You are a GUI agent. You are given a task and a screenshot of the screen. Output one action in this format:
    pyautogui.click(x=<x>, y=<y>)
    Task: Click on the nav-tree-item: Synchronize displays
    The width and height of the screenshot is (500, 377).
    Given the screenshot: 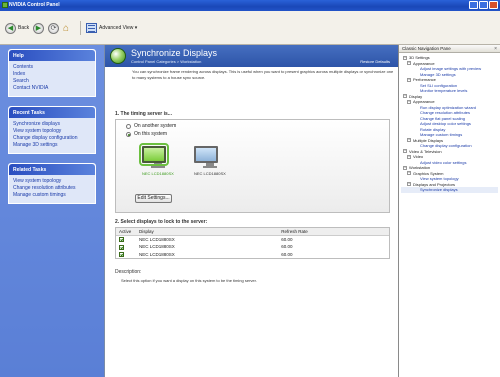 What is the action you would take?
    pyautogui.click(x=449, y=190)
    